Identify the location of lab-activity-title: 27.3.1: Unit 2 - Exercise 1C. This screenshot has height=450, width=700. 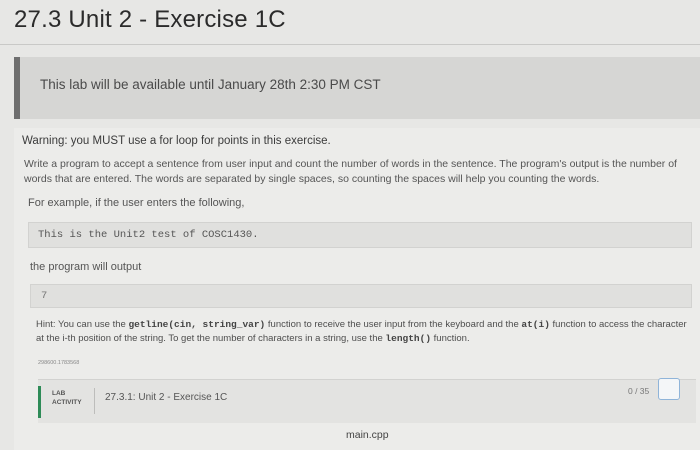
(166, 397).